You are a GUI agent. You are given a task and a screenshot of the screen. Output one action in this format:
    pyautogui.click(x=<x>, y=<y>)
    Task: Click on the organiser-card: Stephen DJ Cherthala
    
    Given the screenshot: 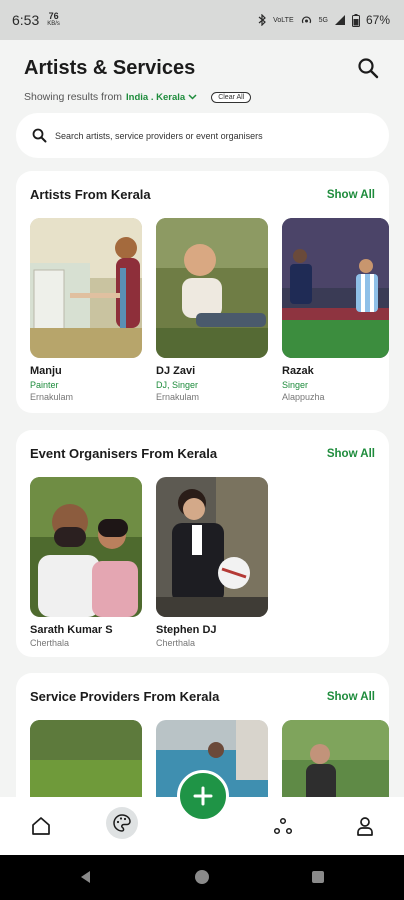 What is the action you would take?
    pyautogui.click(x=212, y=562)
    